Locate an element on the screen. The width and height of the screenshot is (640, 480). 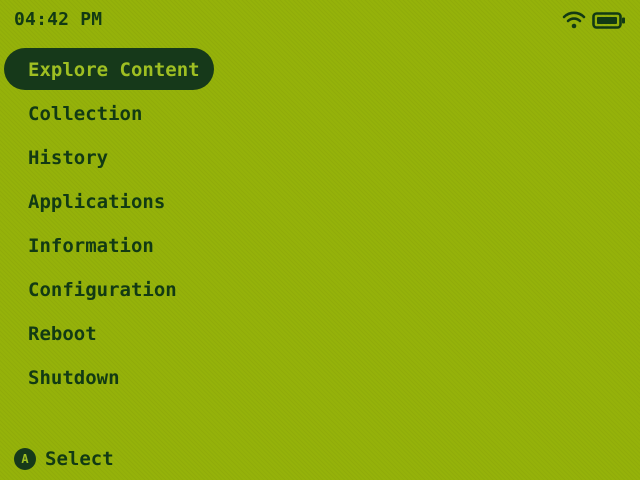
status-bar: 04:42 PM is located at coordinates (320, 20).